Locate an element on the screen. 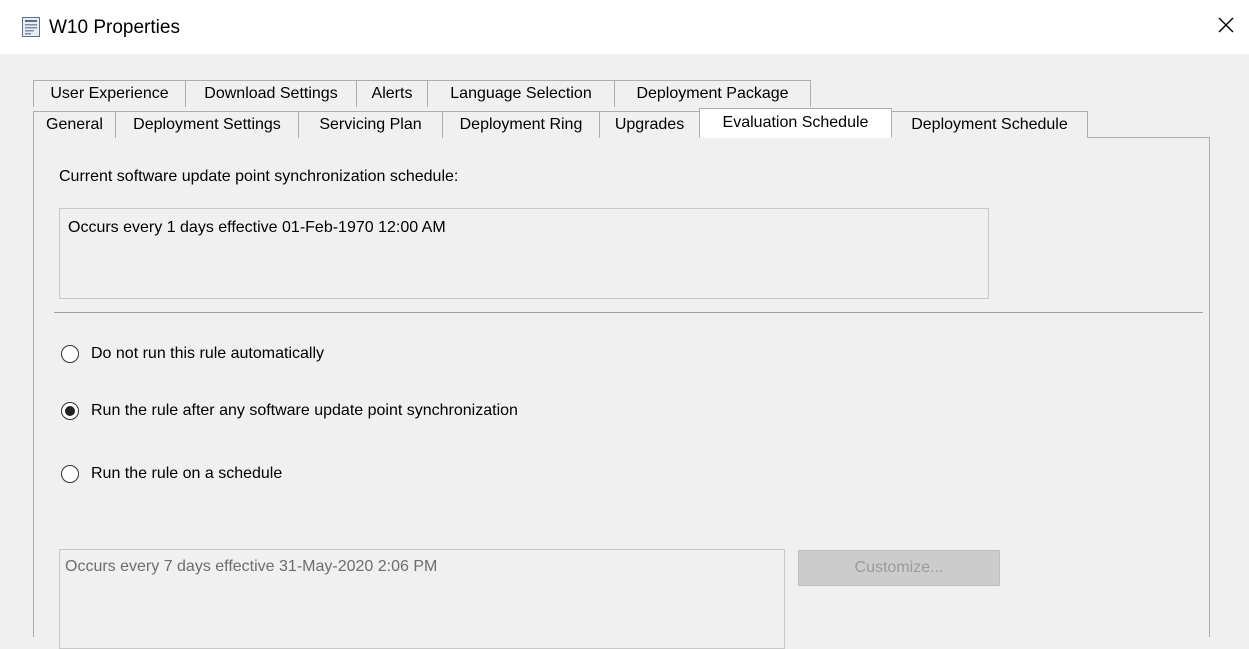 The width and height of the screenshot is (1249, 649). tab-servicing-plan: Servicing Plan is located at coordinates (370, 124).